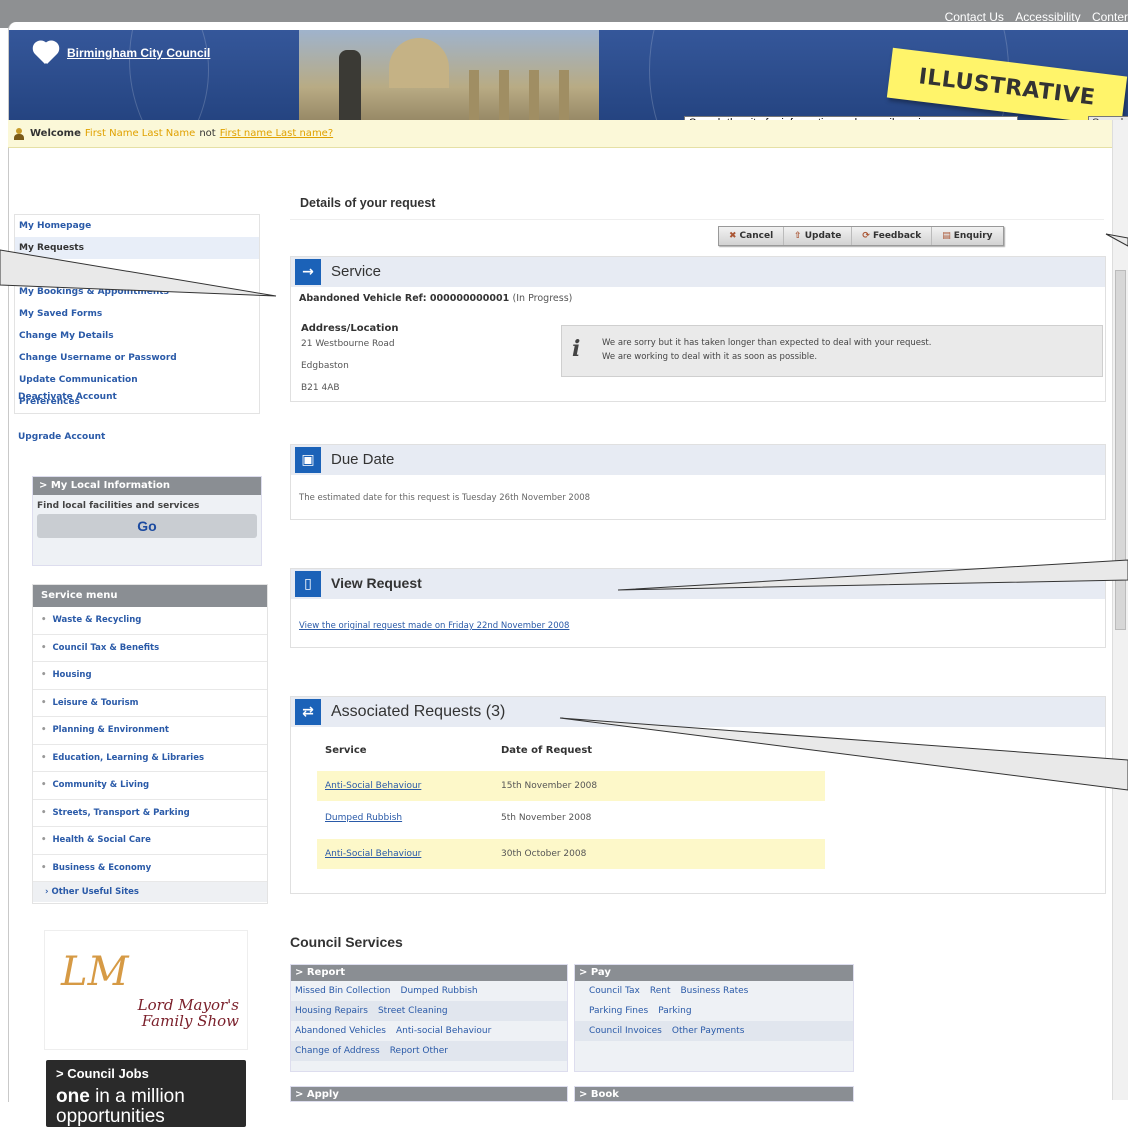 This screenshot has height=1127, width=1128. What do you see at coordinates (714, 1011) in the screenshot?
I see `pay-row: Parking Fines Parking` at bounding box center [714, 1011].